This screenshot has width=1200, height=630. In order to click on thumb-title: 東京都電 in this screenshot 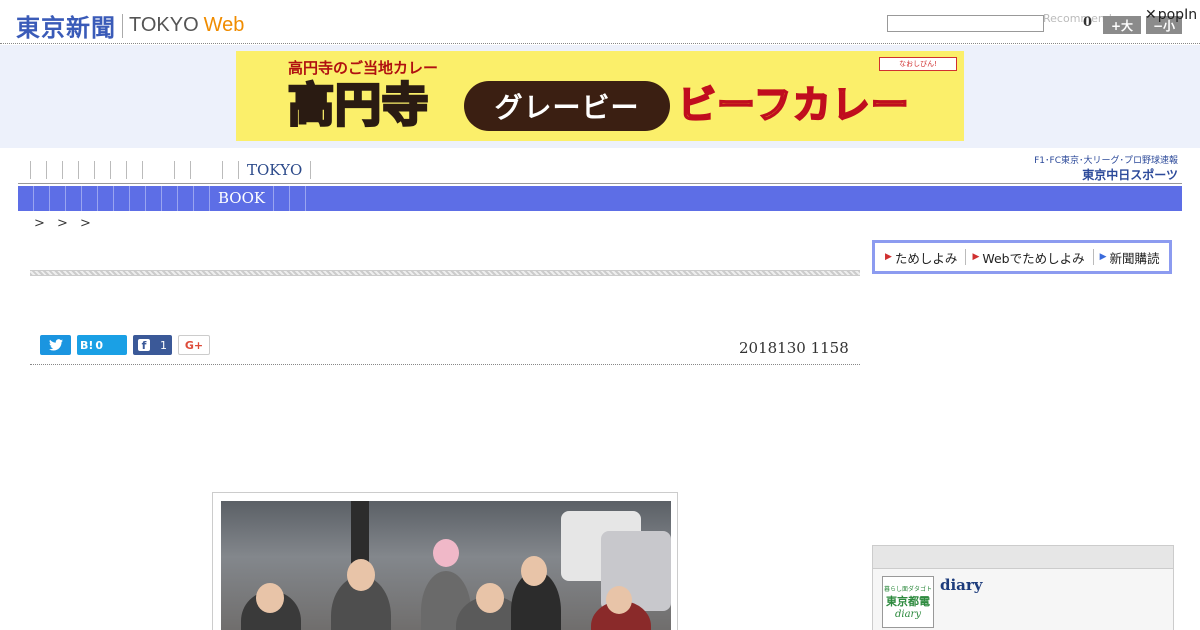, I will do `click(908, 601)`.